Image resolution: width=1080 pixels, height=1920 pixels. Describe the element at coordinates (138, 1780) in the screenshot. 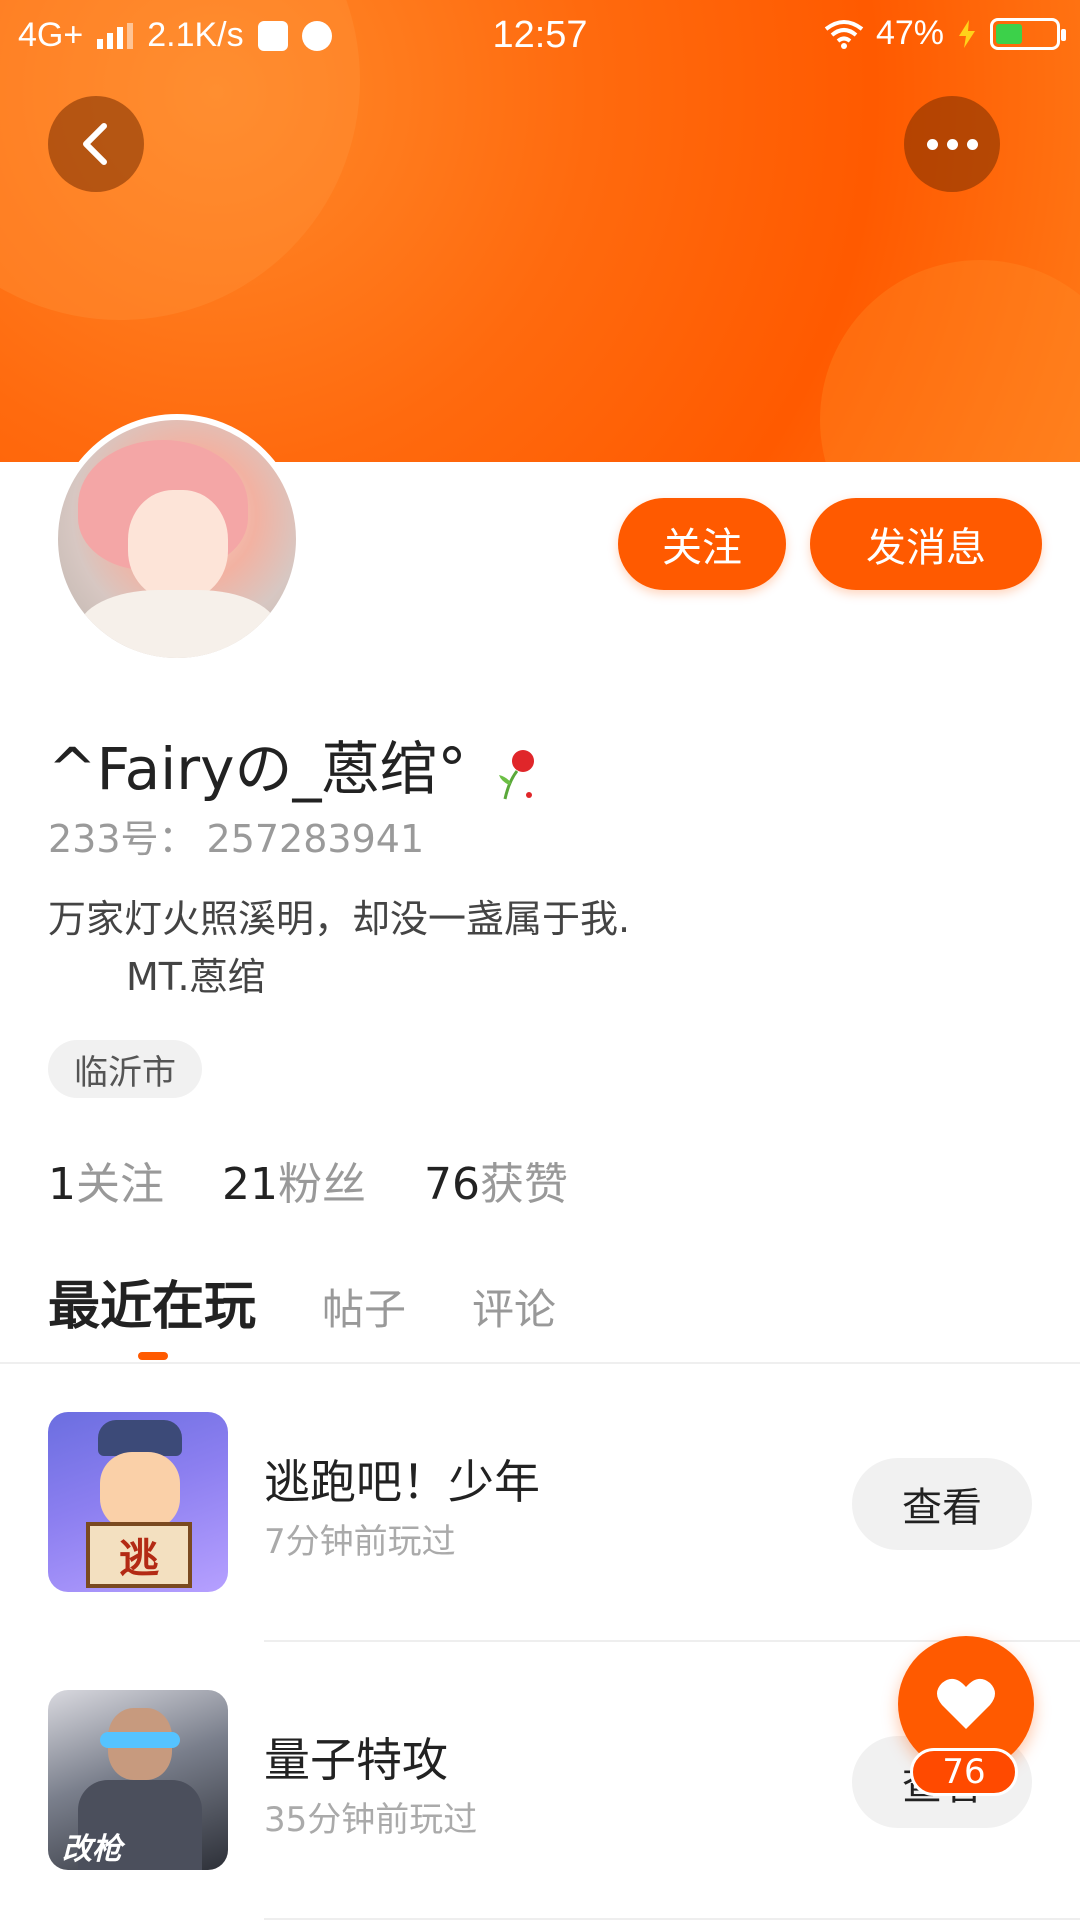

I see `game-icon: 改枪` at that location.